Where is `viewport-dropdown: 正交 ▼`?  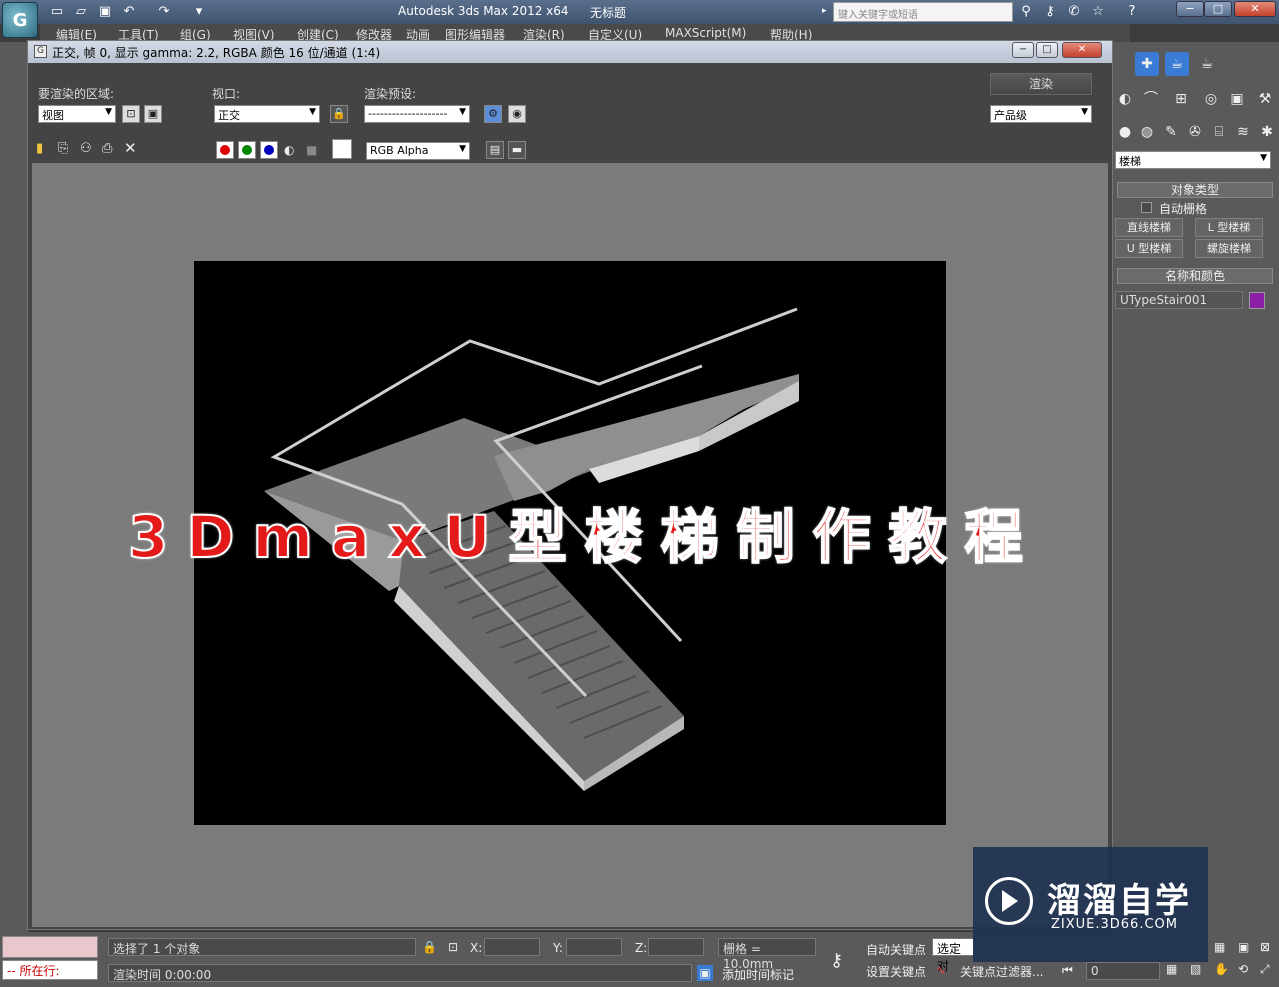 viewport-dropdown: 正交 ▼ is located at coordinates (267, 114).